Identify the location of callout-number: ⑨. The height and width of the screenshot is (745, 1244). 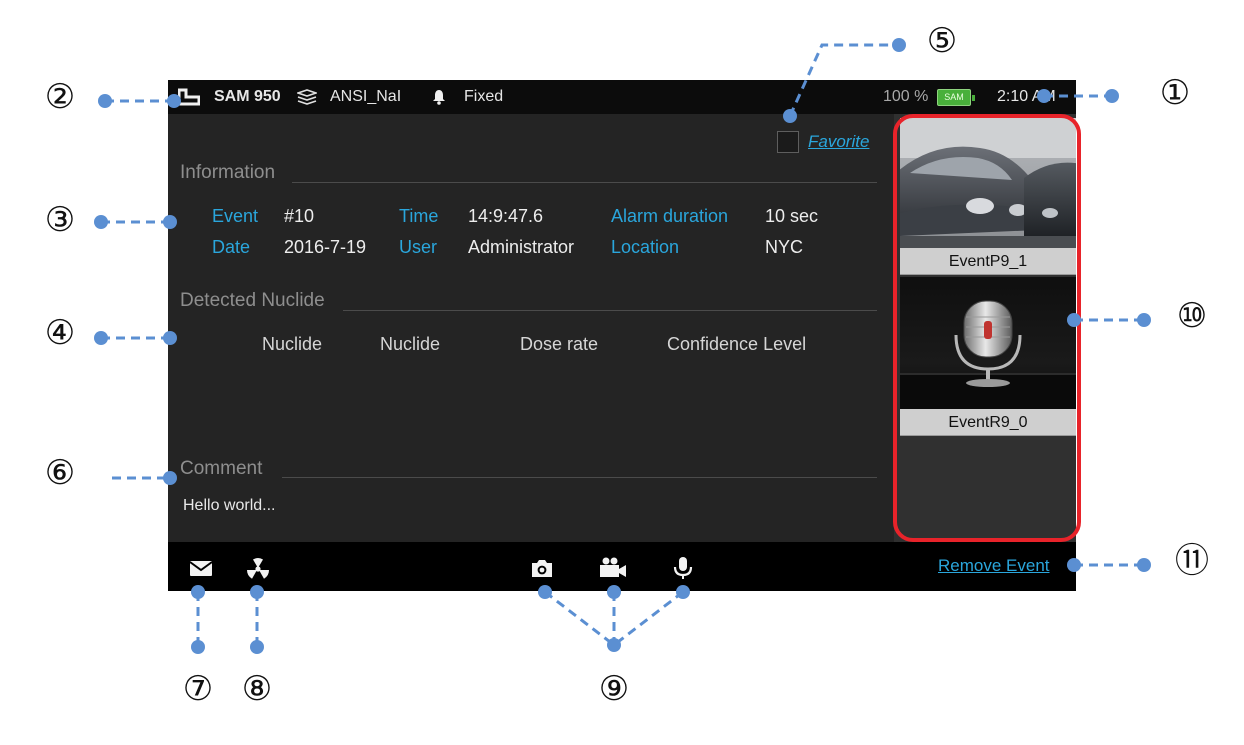
(614, 689).